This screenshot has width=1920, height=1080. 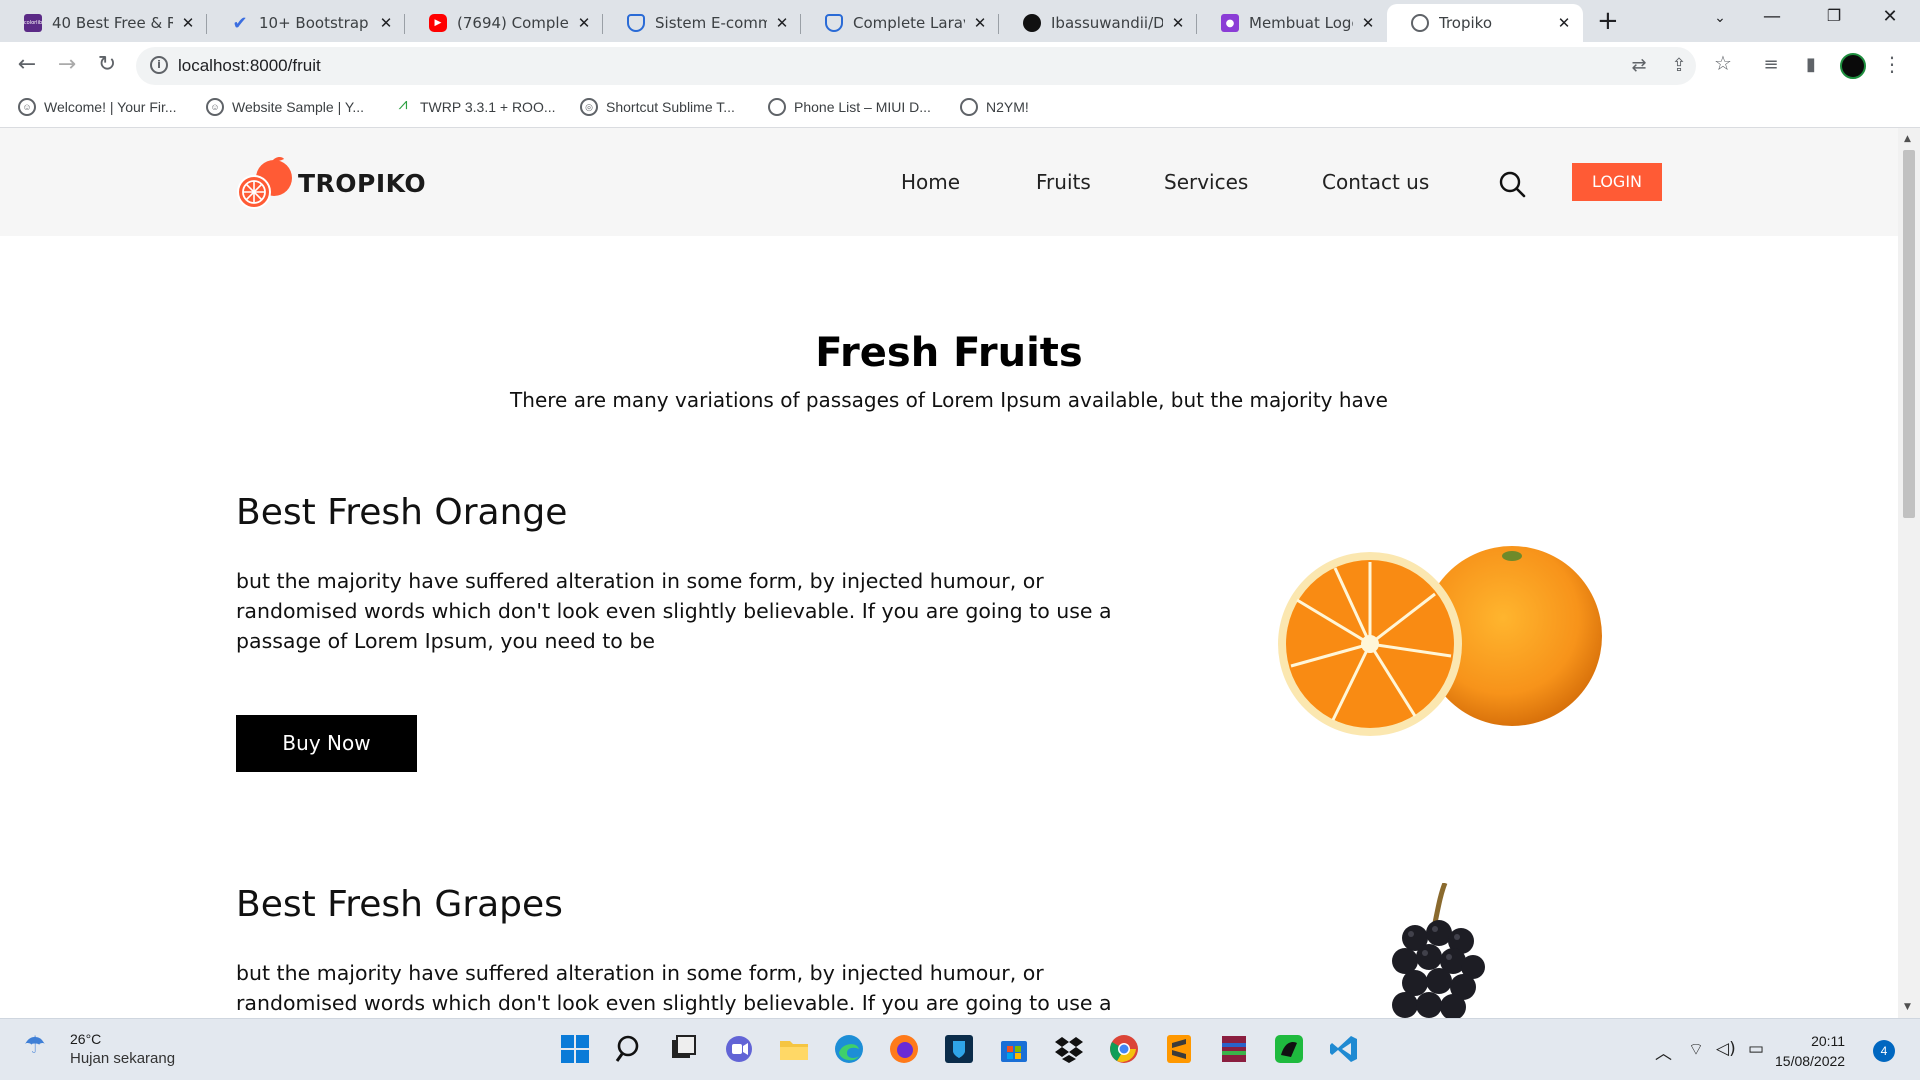 I want to click on browser-tab: ▶ (7694) Complete ✕, so click(x=504, y=23).